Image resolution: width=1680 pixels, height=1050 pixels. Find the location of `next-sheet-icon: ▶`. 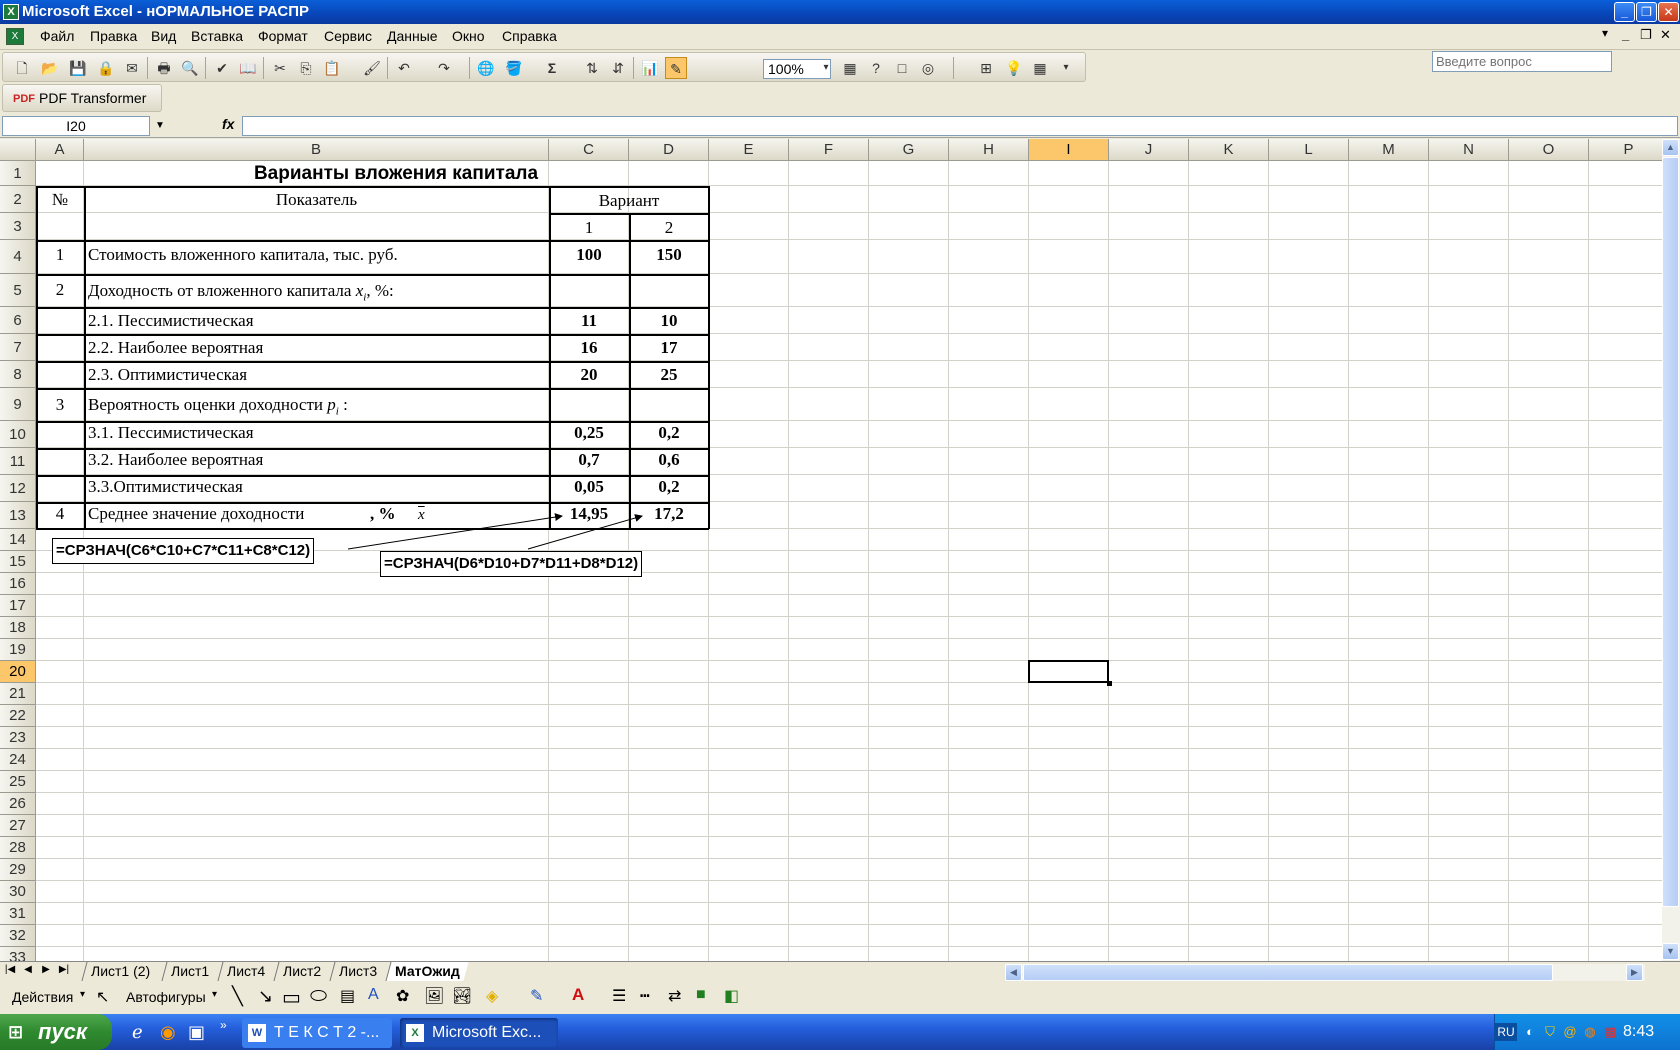

next-sheet-icon: ▶ is located at coordinates (46, 969).